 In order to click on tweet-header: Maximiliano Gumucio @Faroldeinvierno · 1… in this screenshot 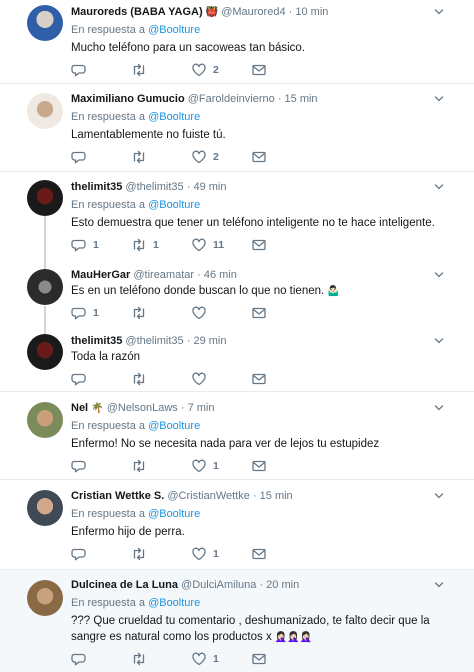, I will do `click(194, 99)`.